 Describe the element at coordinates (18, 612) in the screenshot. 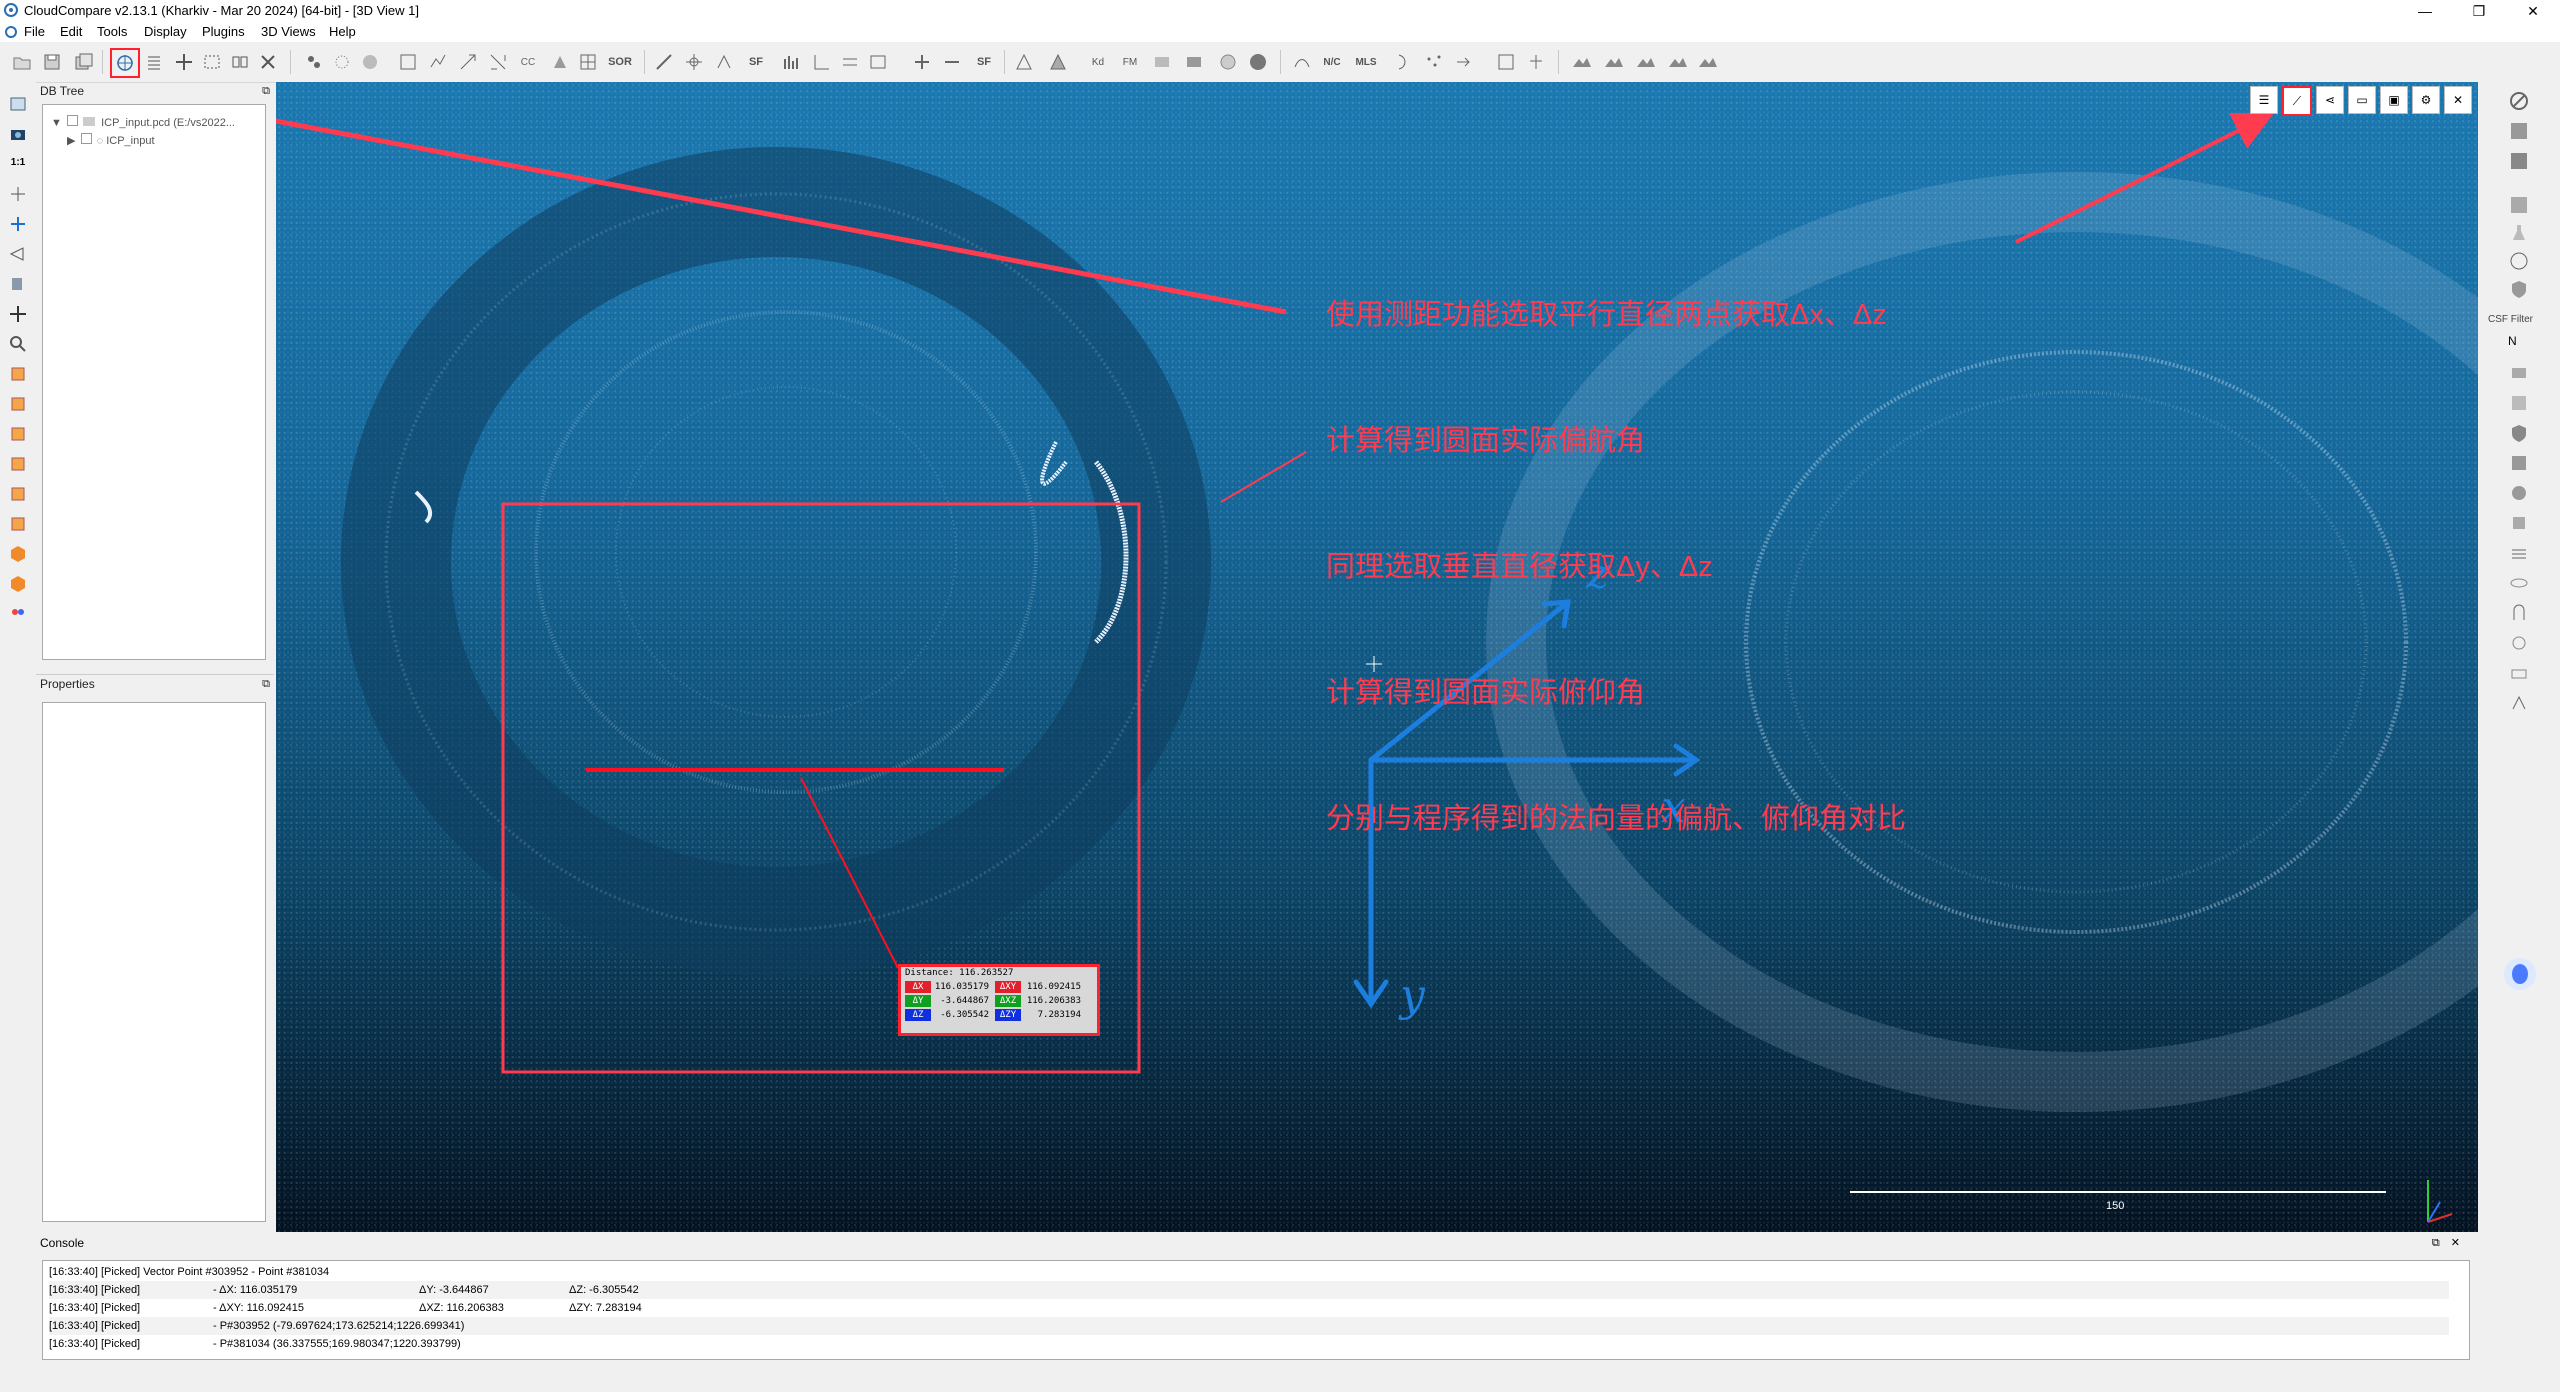

I see `stereo-icon` at that location.